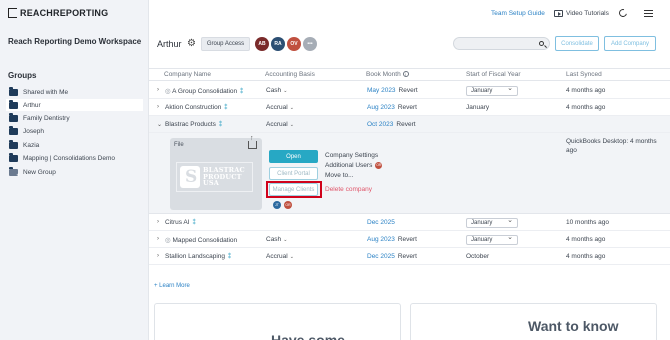 The image size is (670, 340). I want to click on groups-heading: Groups, so click(22, 75).